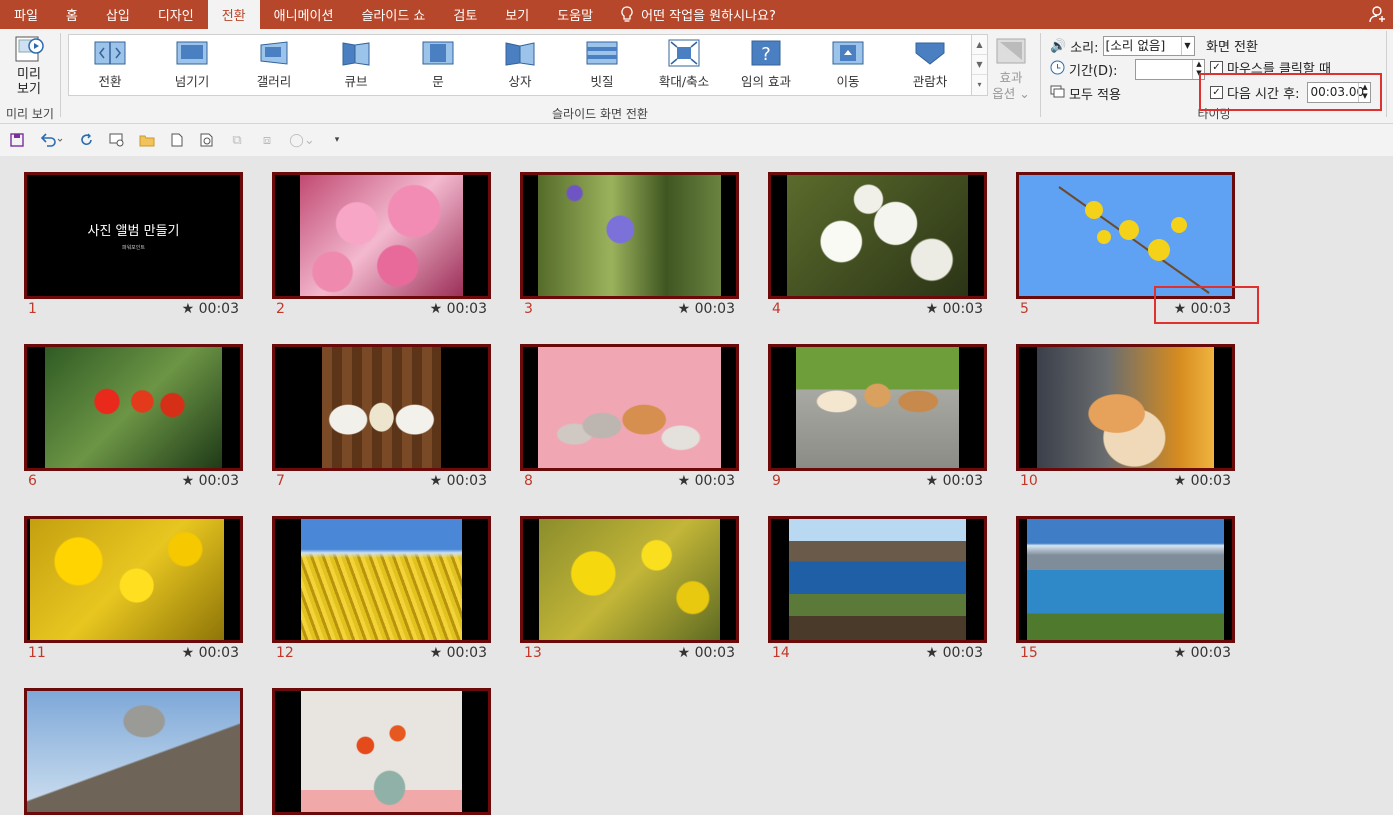  Describe the element at coordinates (517, 14) in the screenshot. I see `tab-view: 보기` at that location.